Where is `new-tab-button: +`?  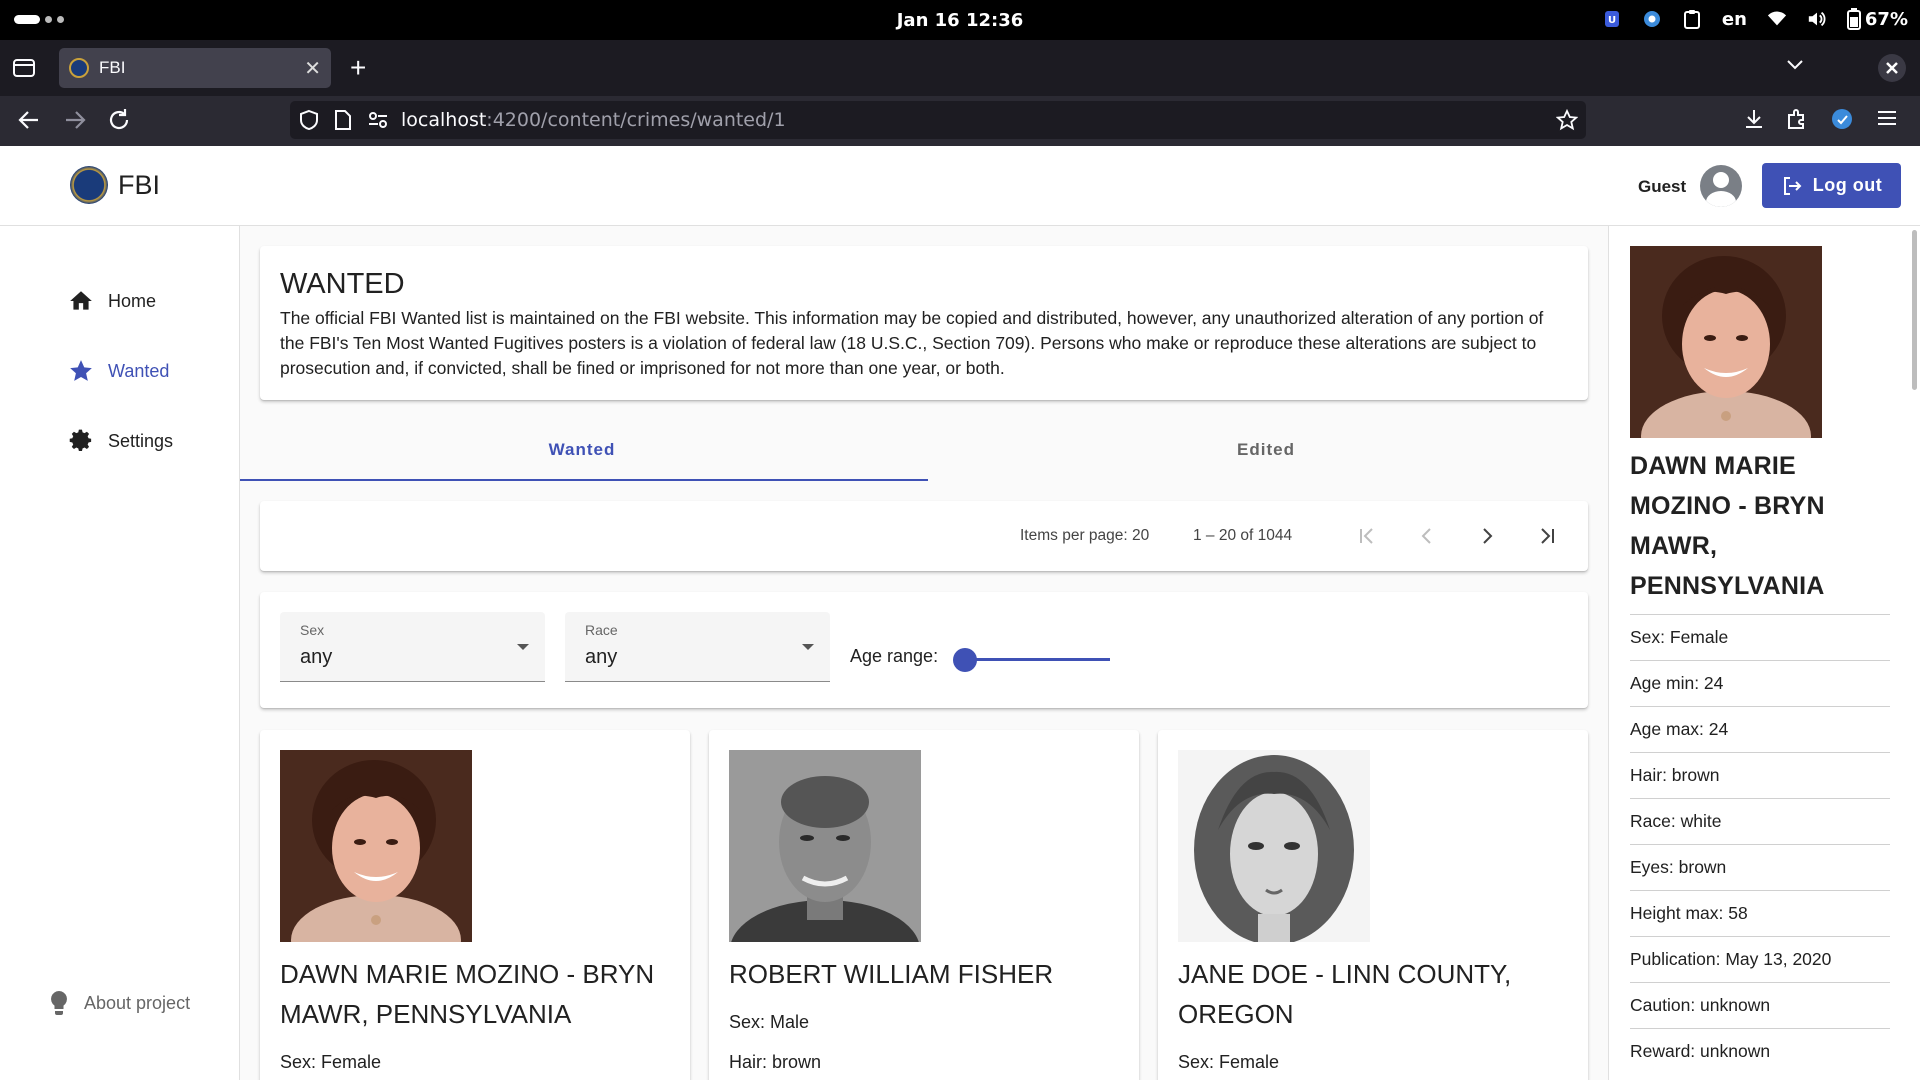 new-tab-button: + is located at coordinates (358, 68).